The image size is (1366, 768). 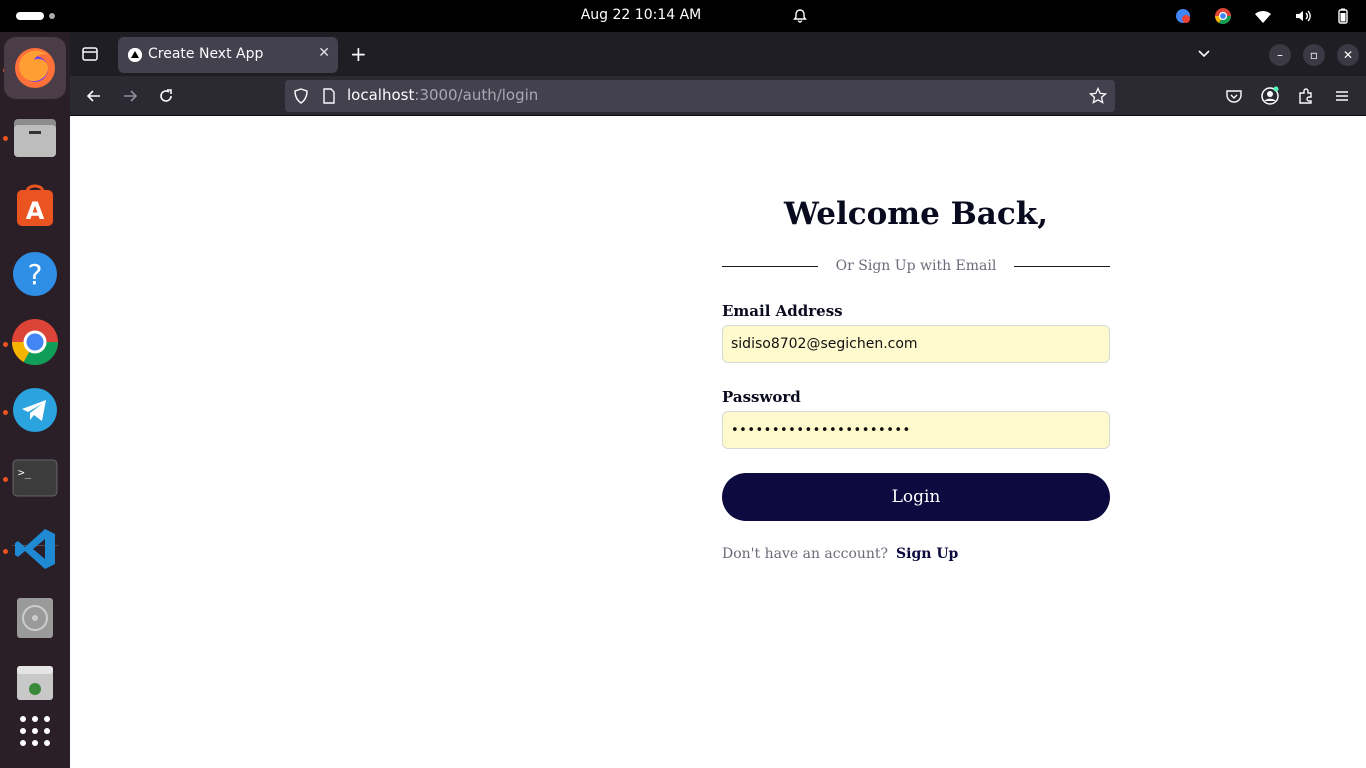 What do you see at coordinates (94, 96) in the screenshot?
I see `back-arrow-icon` at bounding box center [94, 96].